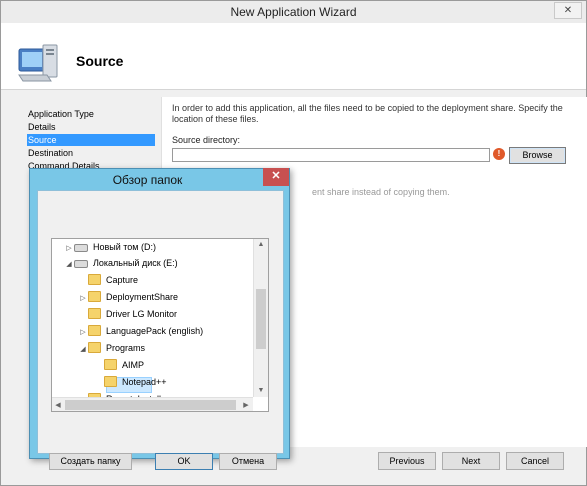 This screenshot has height=486, width=587. Describe the element at coordinates (535, 461) in the screenshot. I see `cancel-button: Cancel` at that location.